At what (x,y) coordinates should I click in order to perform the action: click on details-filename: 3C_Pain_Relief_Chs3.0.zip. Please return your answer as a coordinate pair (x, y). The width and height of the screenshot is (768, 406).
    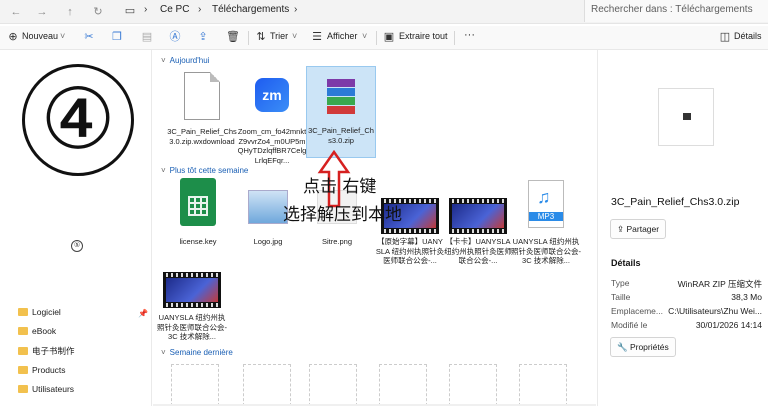
    Looking at the image, I should click on (675, 202).